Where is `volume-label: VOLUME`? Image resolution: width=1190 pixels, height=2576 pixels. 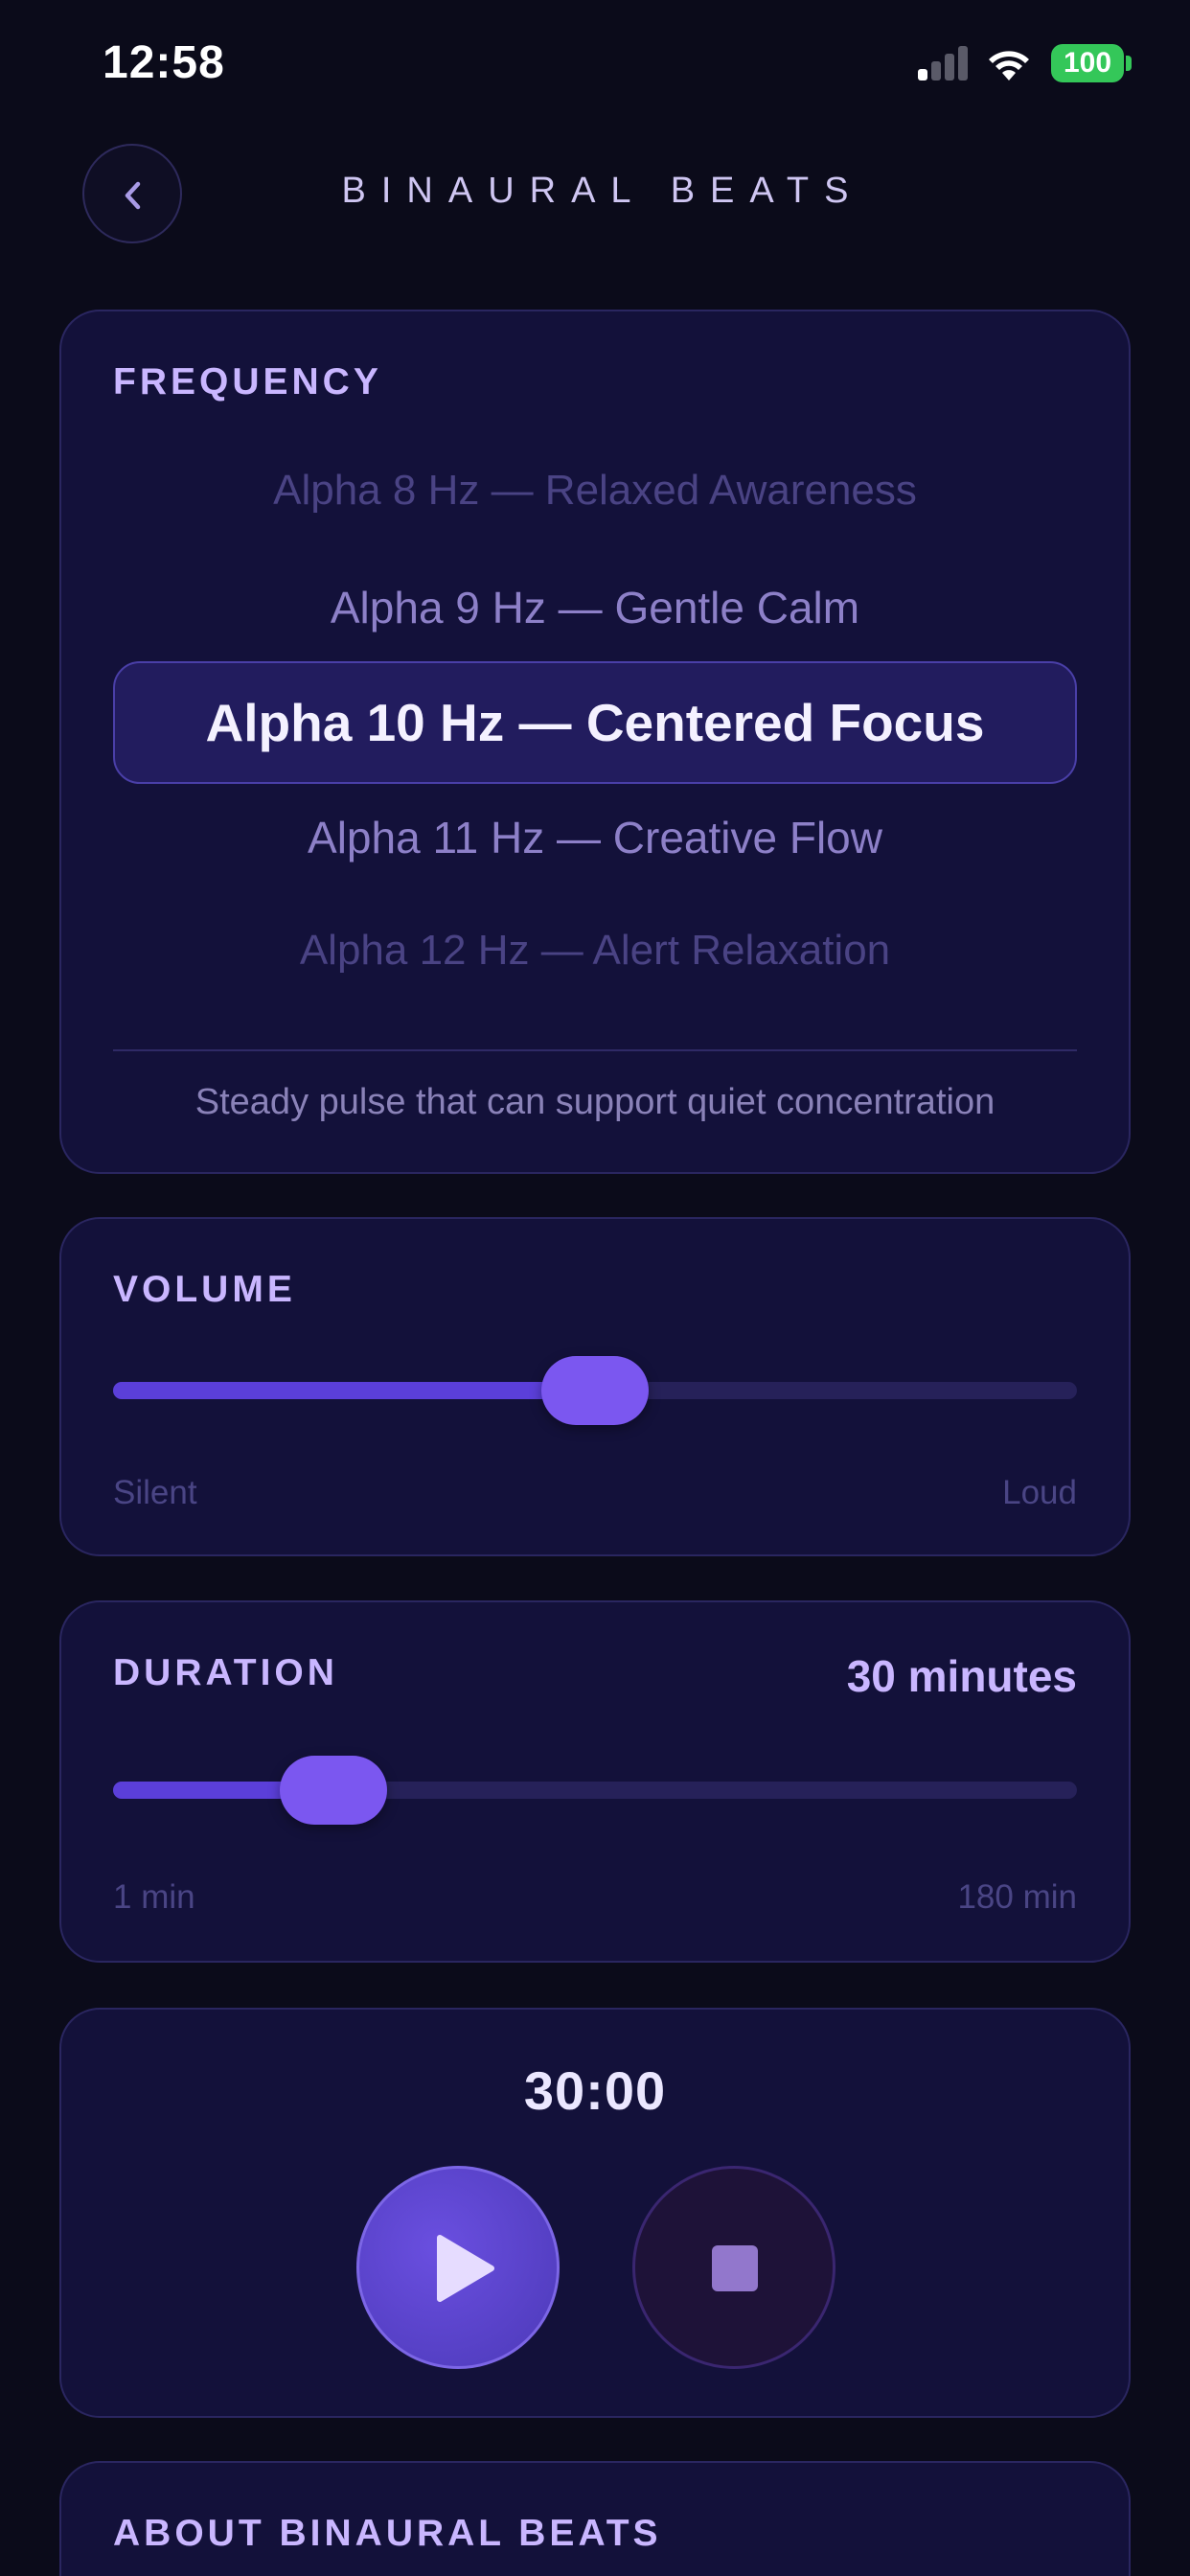
volume-label: VOLUME is located at coordinates (205, 1289).